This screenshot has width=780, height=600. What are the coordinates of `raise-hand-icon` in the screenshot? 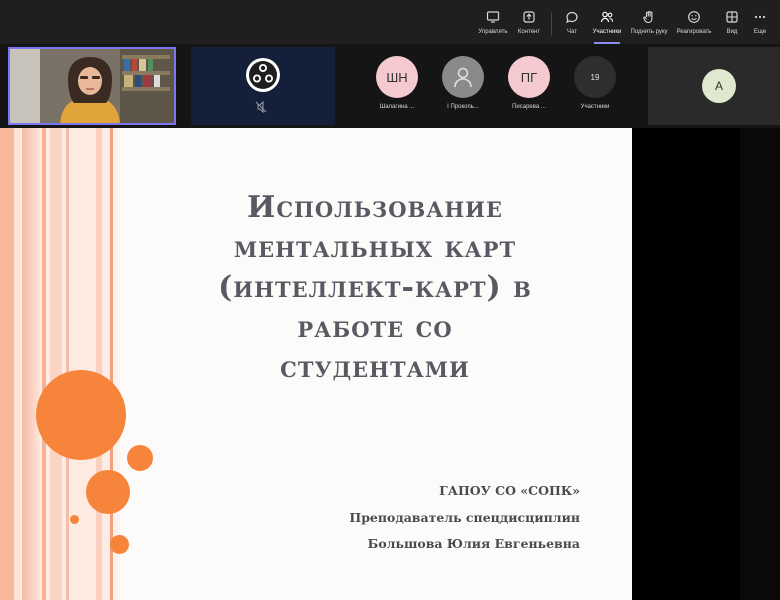 It's located at (648, 17).